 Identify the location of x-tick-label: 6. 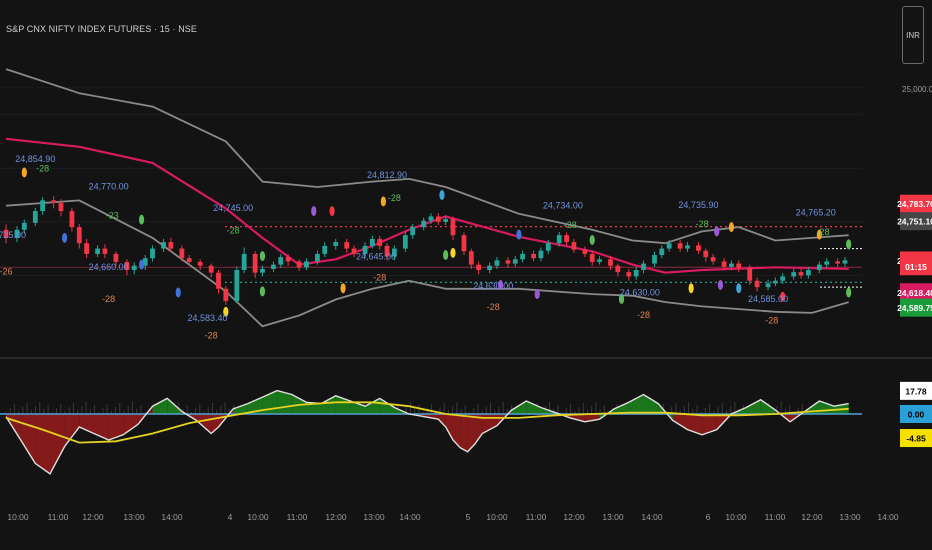
(708, 517).